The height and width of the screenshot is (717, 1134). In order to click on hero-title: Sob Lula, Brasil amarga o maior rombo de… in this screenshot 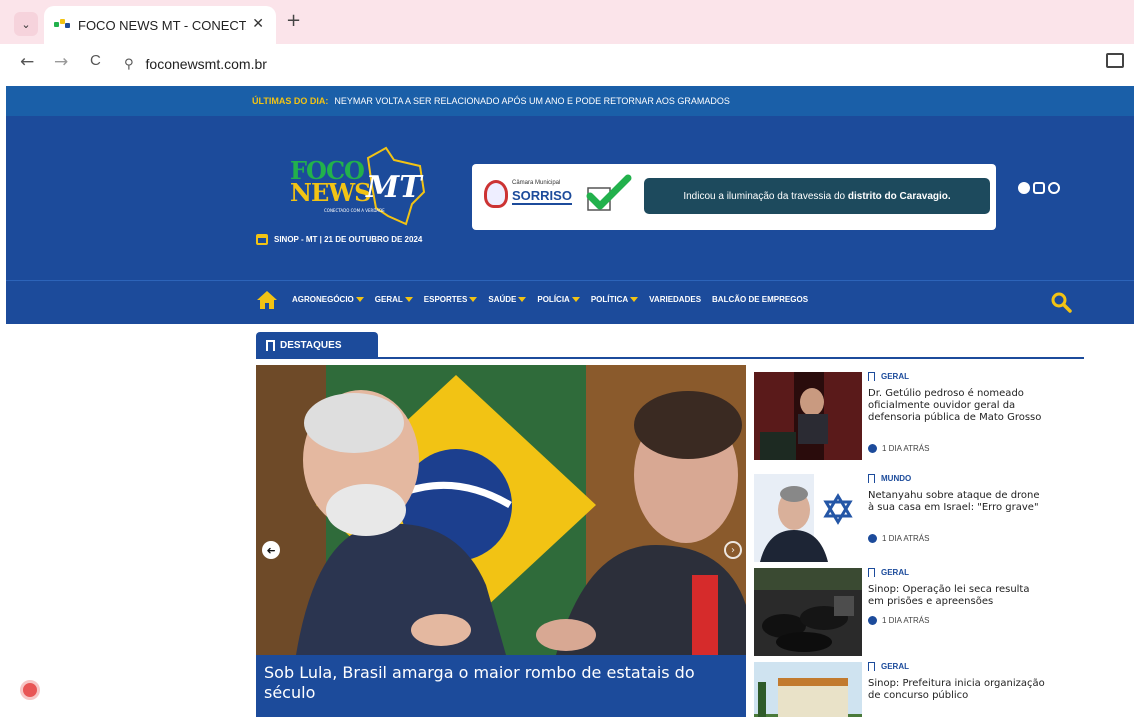, I will do `click(501, 683)`.